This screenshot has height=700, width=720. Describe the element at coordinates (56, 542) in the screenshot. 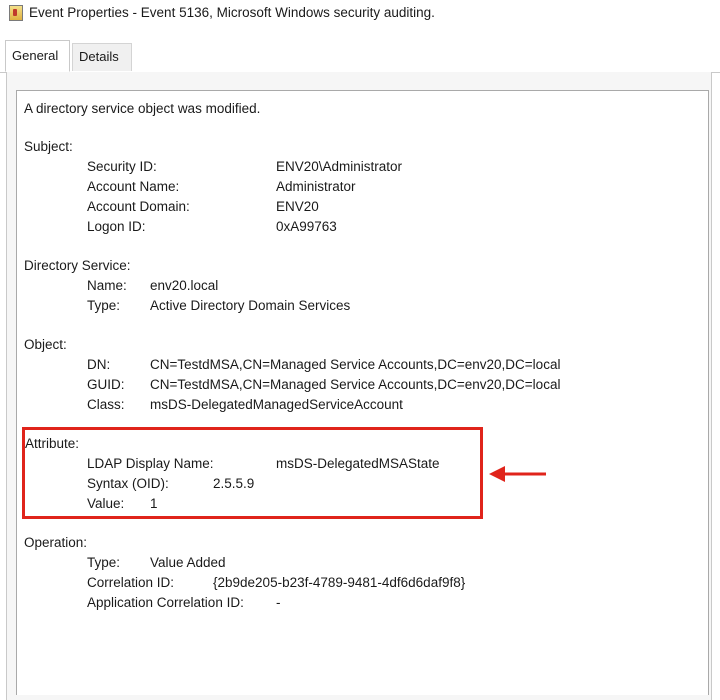

I see `operation-heading: Operation:` at that location.